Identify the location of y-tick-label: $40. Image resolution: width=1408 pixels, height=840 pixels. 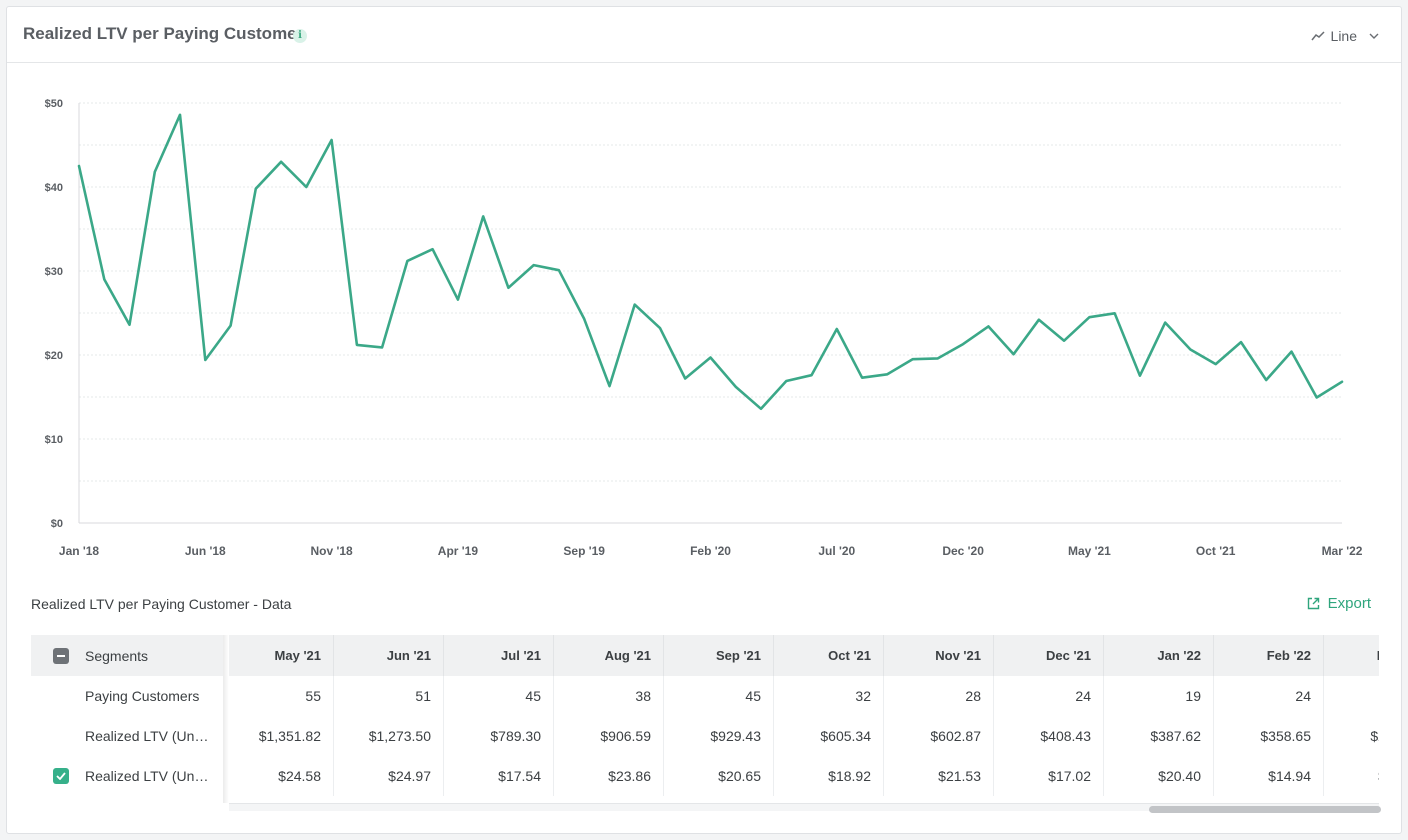
(54, 188).